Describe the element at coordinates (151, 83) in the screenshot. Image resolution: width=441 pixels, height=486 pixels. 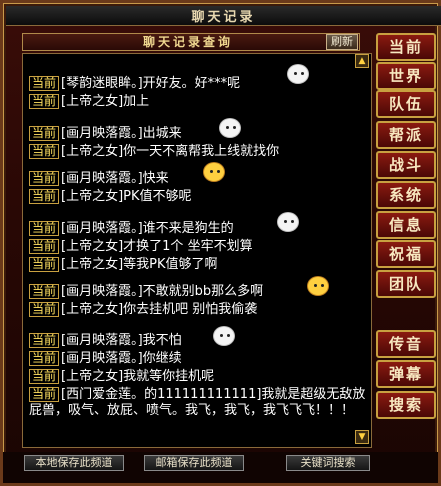
I see `chat-message: [琴韵迷眼眸。]开好友。好***呢` at that location.